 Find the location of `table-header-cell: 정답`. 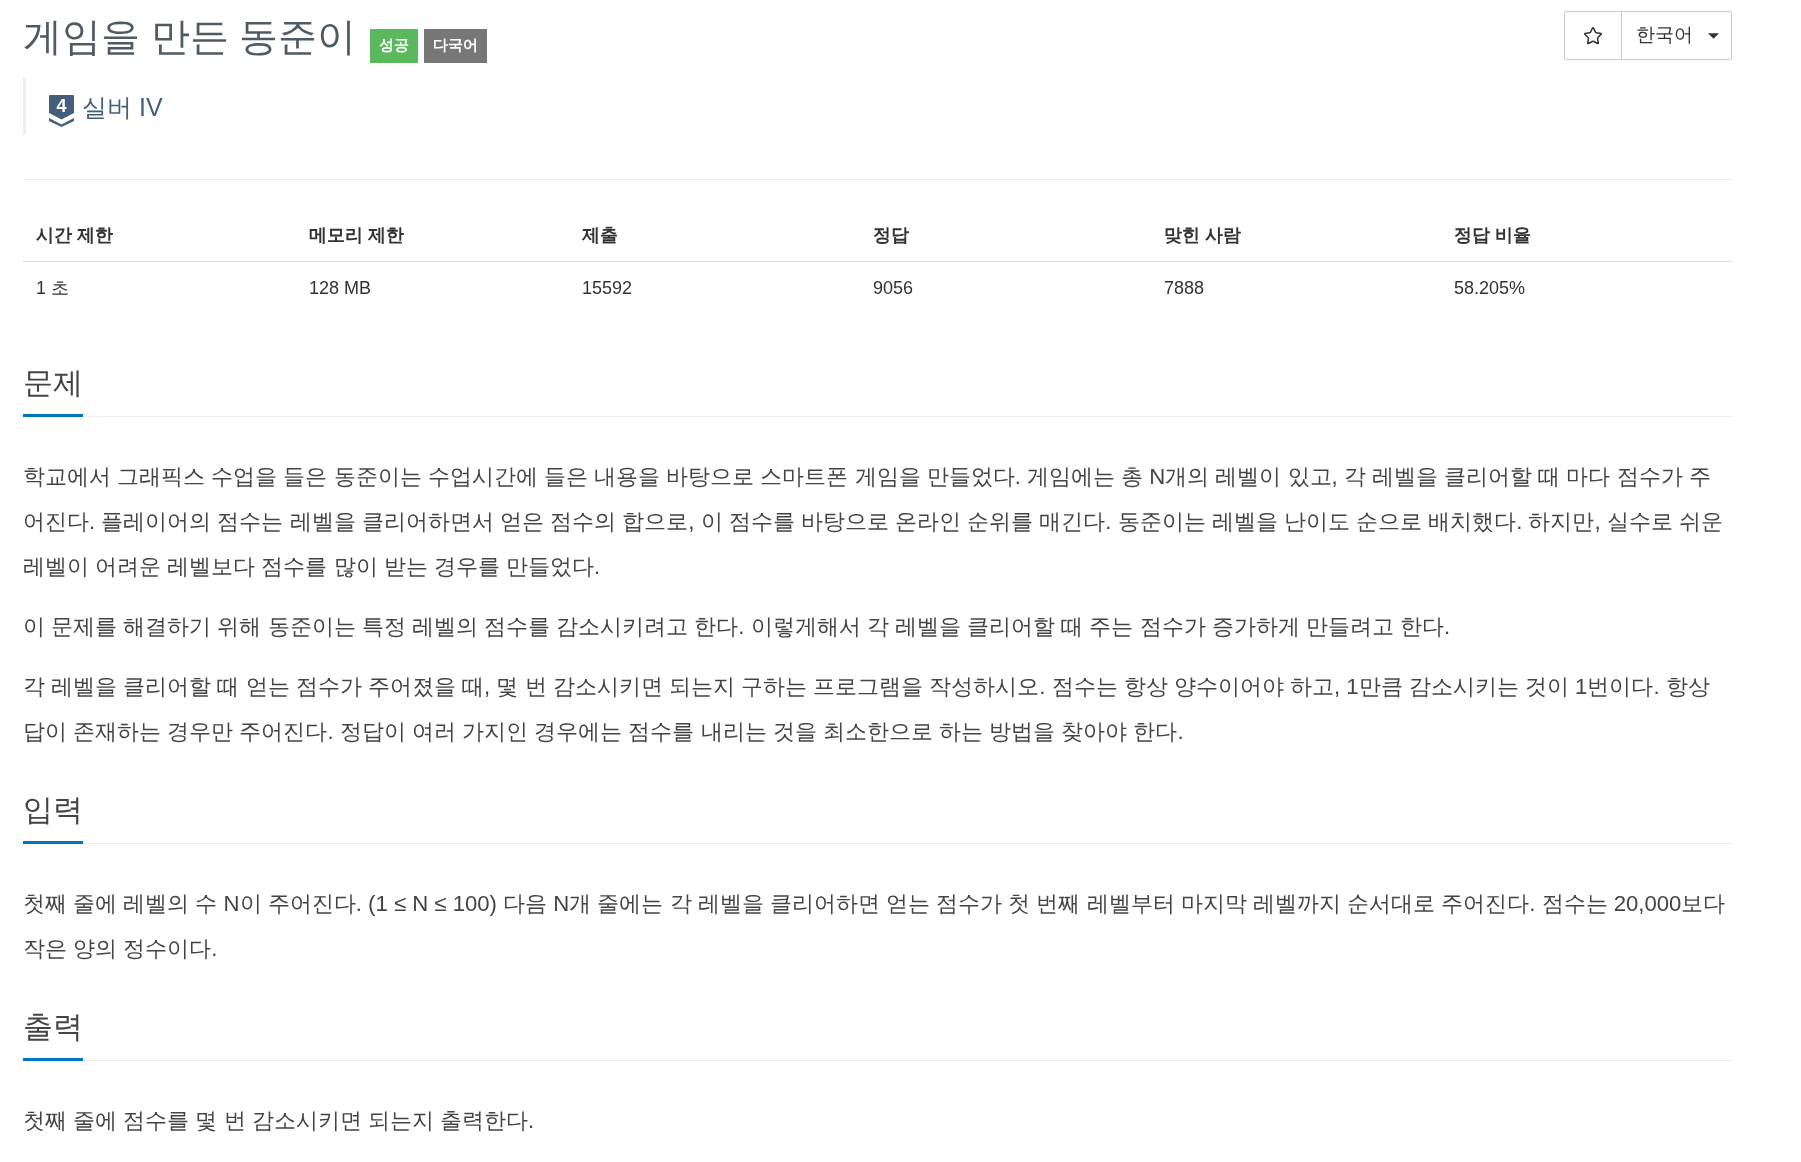

table-header-cell: 정답 is located at coordinates (891, 235).